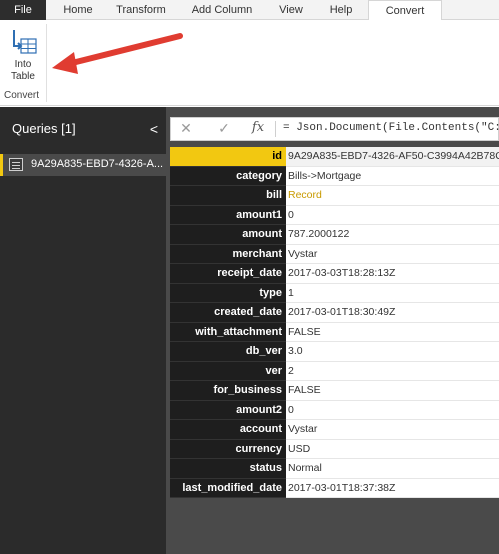 This screenshot has width=499, height=554. What do you see at coordinates (23, 64) in the screenshot?
I see `into-table-label-line1: Into` at bounding box center [23, 64].